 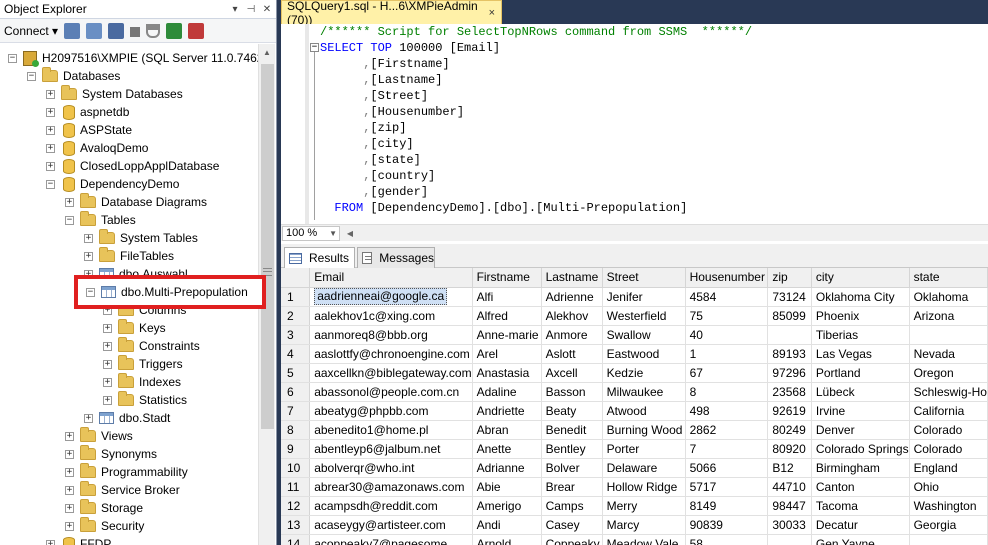 I want to click on close-icon: ✕, so click(x=267, y=9).